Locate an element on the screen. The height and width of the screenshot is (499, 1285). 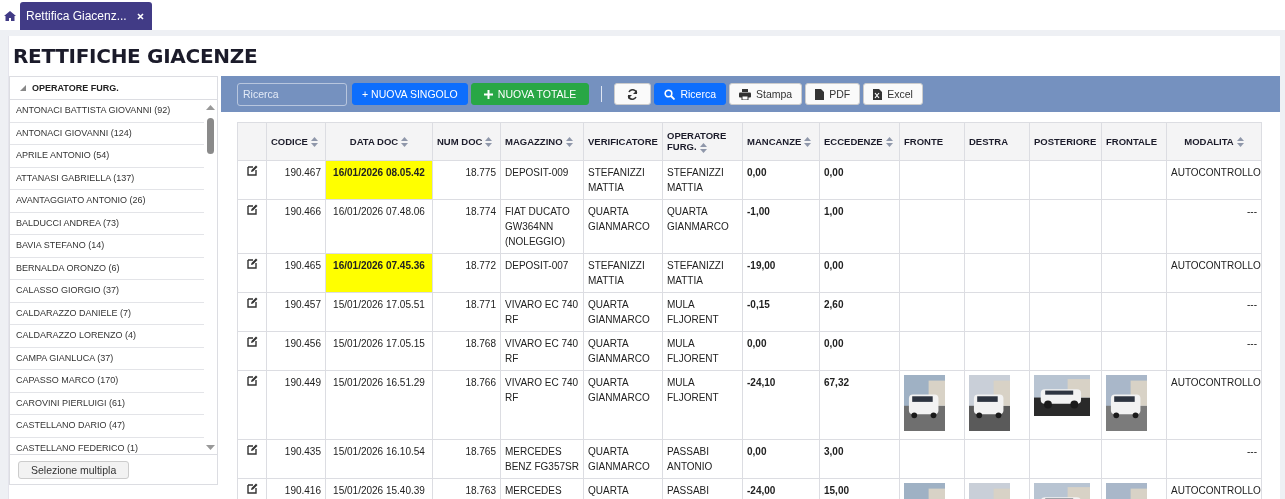
table-cell: 18.765 is located at coordinates (466, 459).